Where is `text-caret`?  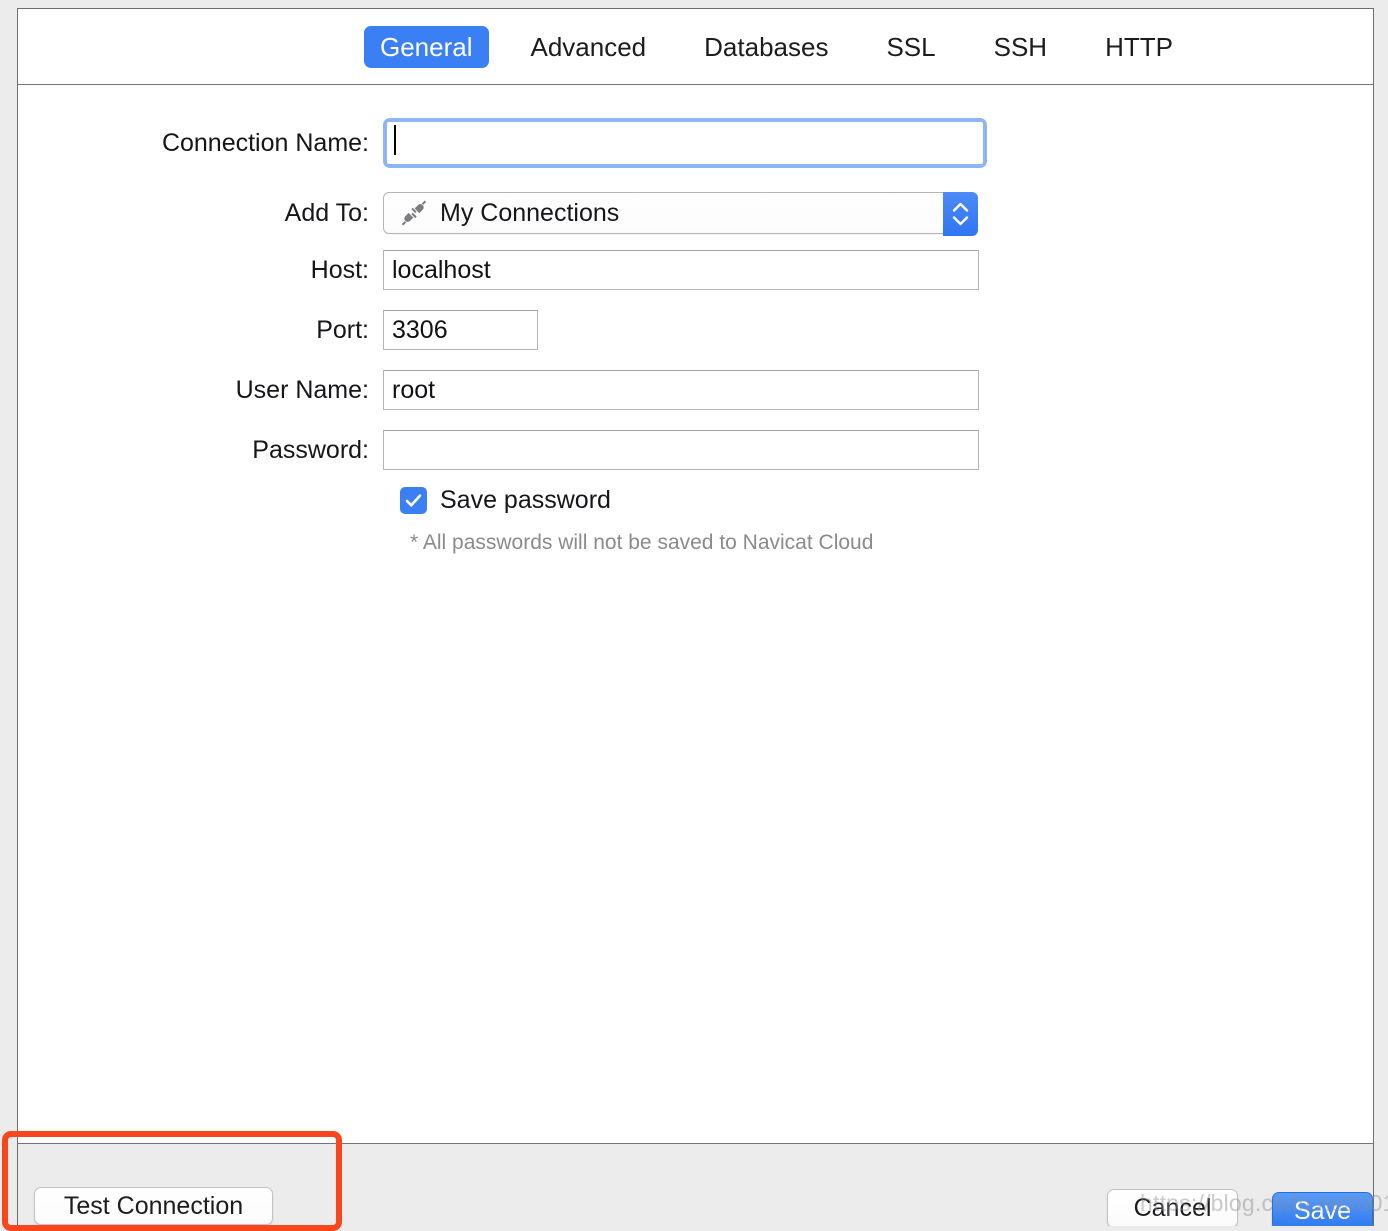
text-caret is located at coordinates (395, 140).